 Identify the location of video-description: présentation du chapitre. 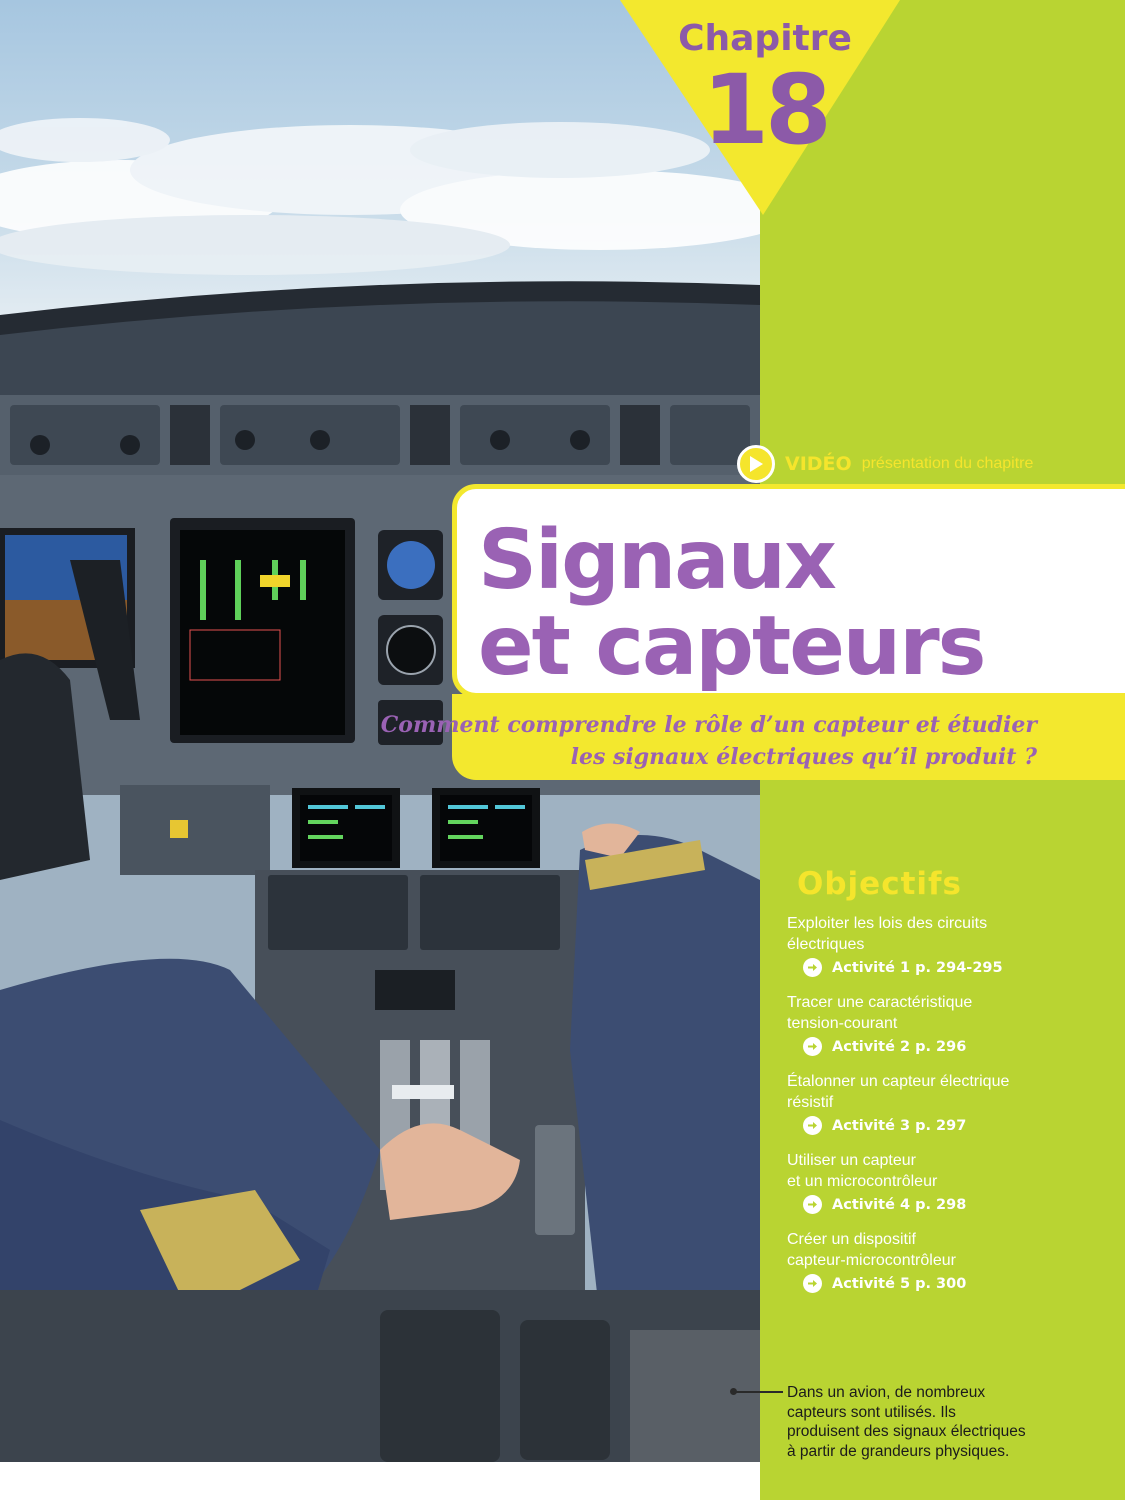
(947, 463).